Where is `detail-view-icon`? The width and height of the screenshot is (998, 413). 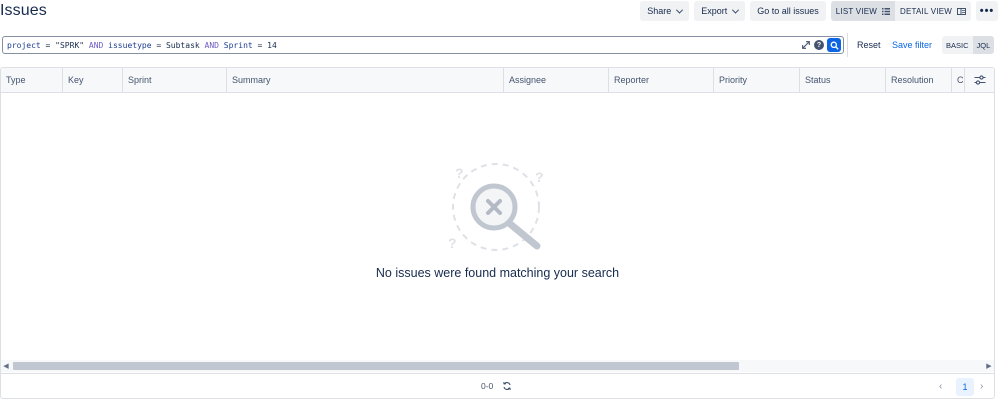
detail-view-icon is located at coordinates (961, 11).